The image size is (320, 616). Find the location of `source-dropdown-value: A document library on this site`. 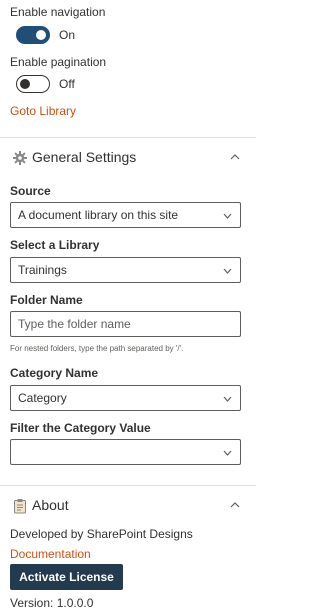

source-dropdown-value: A document library on this site is located at coordinates (98, 215).